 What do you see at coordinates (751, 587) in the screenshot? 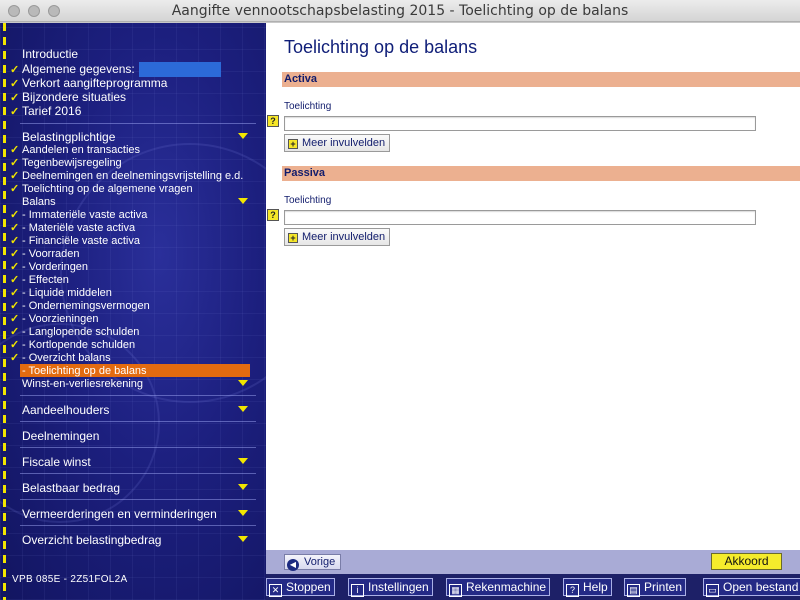
I see `open-bestand-button: ▭ Open bestand` at bounding box center [751, 587].